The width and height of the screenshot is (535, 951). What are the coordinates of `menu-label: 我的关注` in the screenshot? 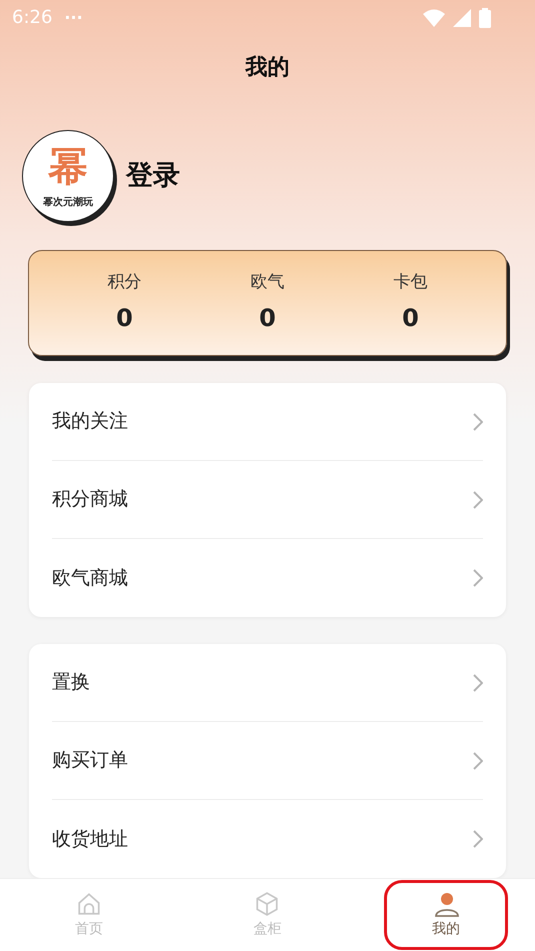 It's located at (90, 421).